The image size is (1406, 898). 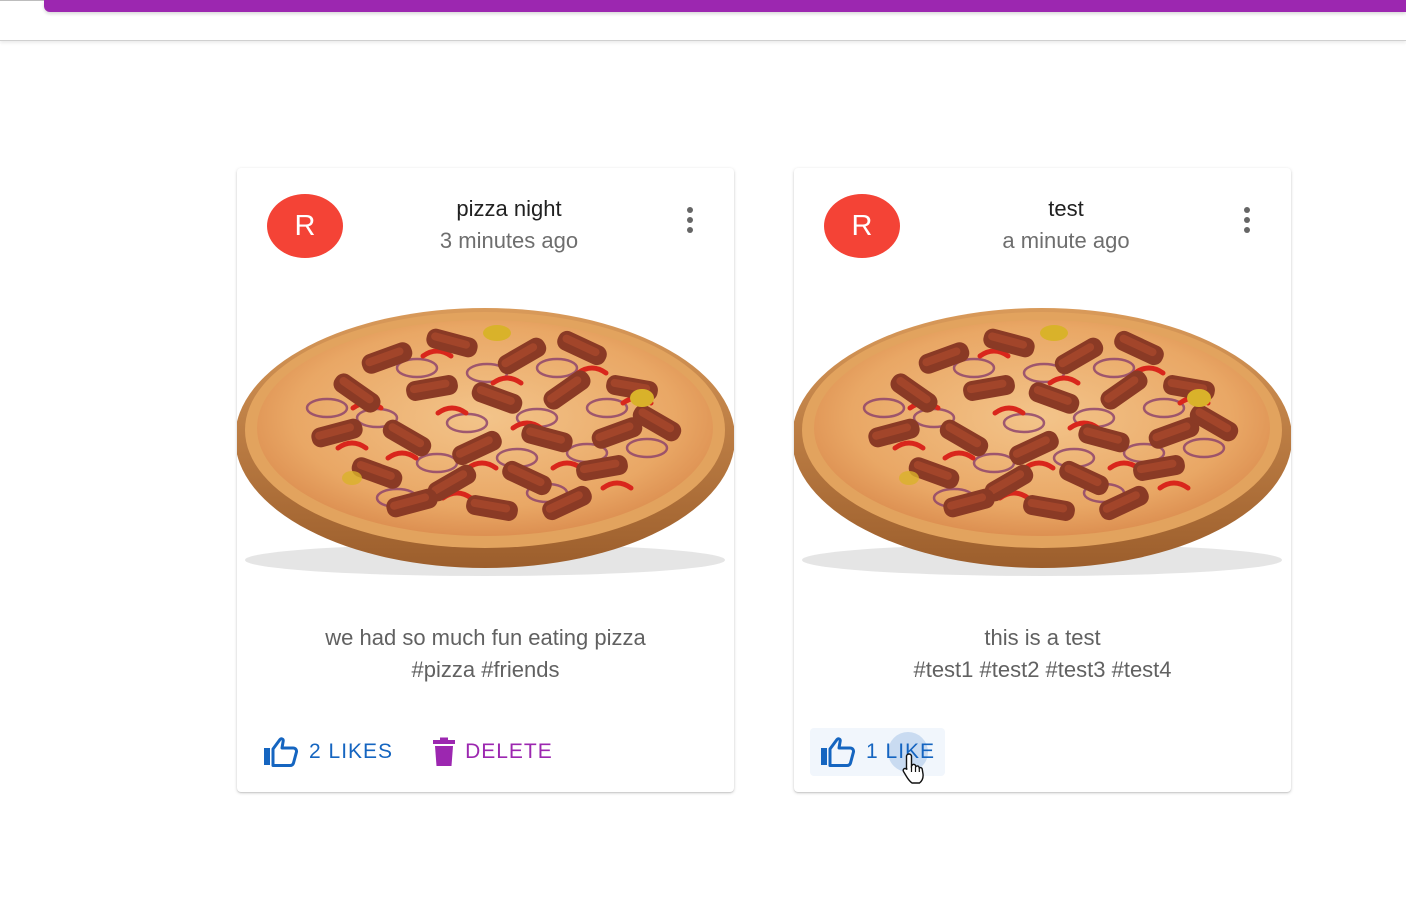 What do you see at coordinates (444, 752) in the screenshot?
I see `trash-icon` at bounding box center [444, 752].